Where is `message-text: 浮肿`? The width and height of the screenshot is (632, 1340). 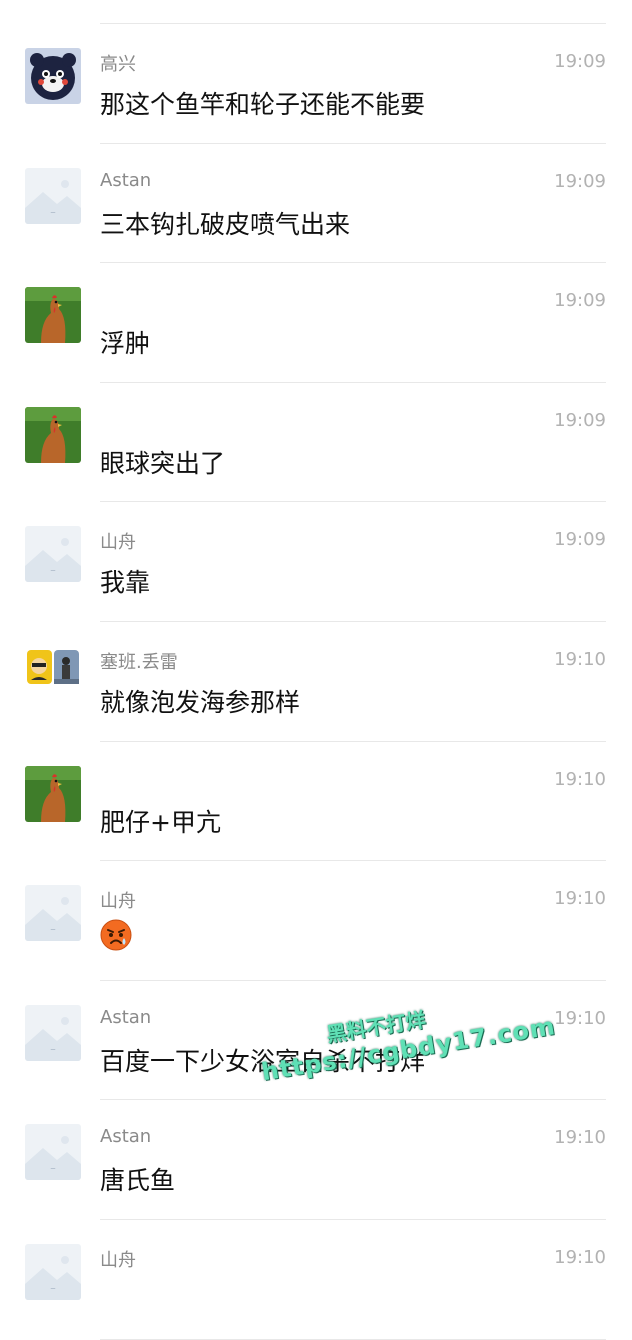 message-text: 浮肿 is located at coordinates (125, 344).